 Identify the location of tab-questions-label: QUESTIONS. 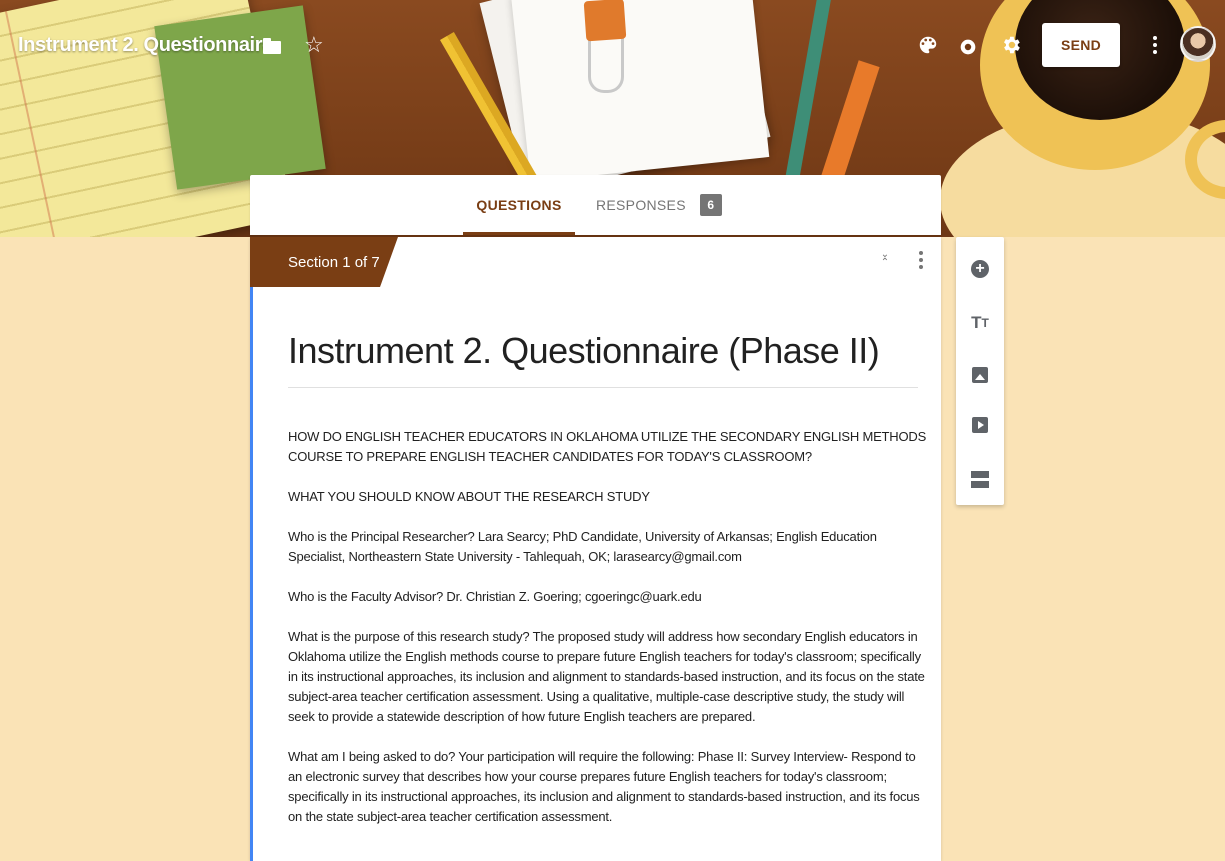
(519, 205).